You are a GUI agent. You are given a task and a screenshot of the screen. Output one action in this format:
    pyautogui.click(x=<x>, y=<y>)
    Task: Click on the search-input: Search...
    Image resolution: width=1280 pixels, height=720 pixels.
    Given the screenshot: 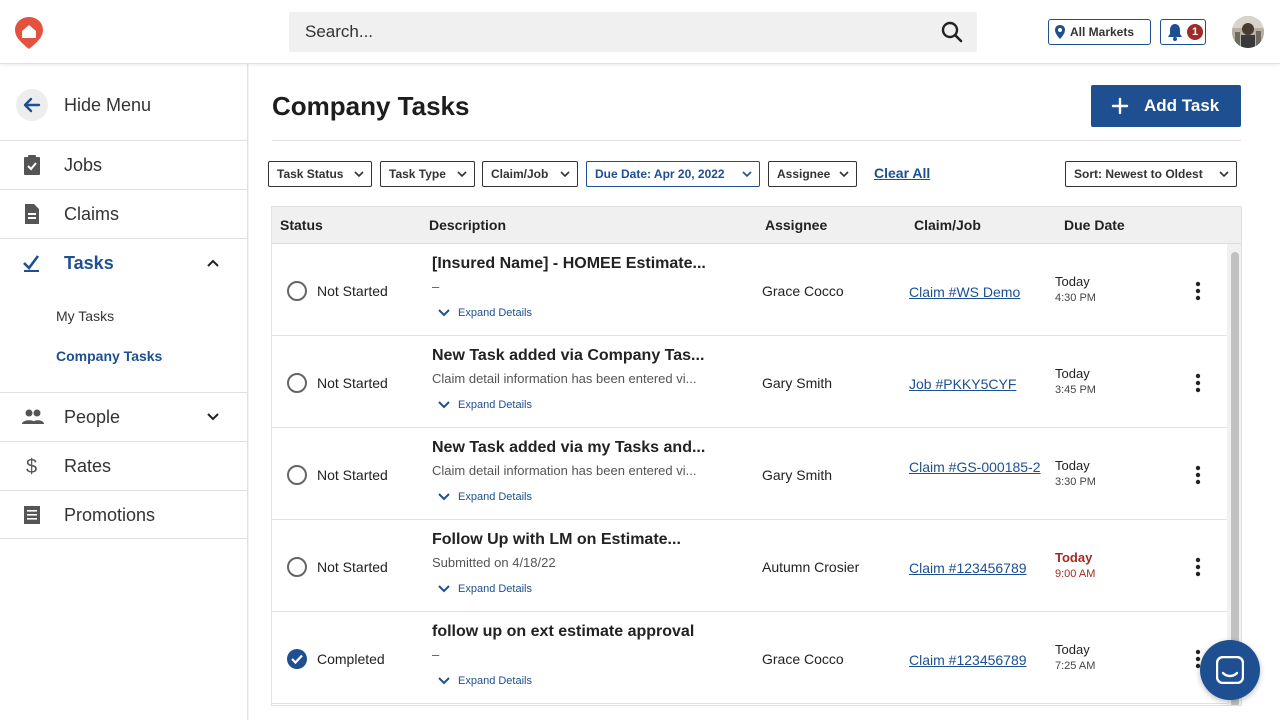 What is the action you would take?
    pyautogui.click(x=633, y=32)
    